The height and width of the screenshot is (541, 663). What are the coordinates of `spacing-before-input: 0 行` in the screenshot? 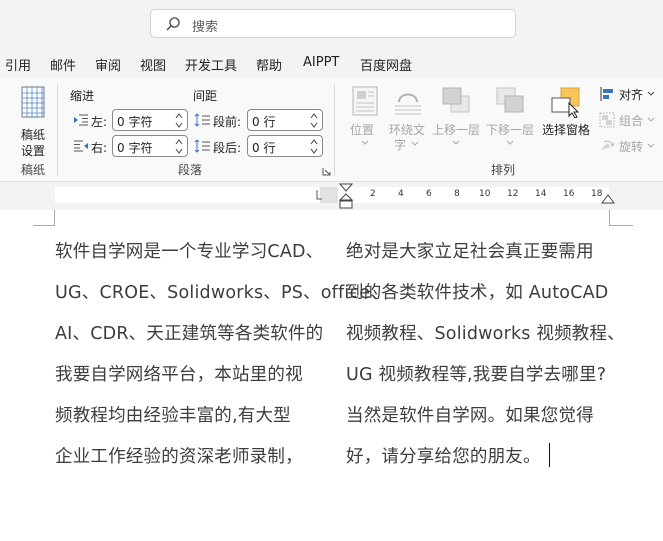 It's located at (285, 120).